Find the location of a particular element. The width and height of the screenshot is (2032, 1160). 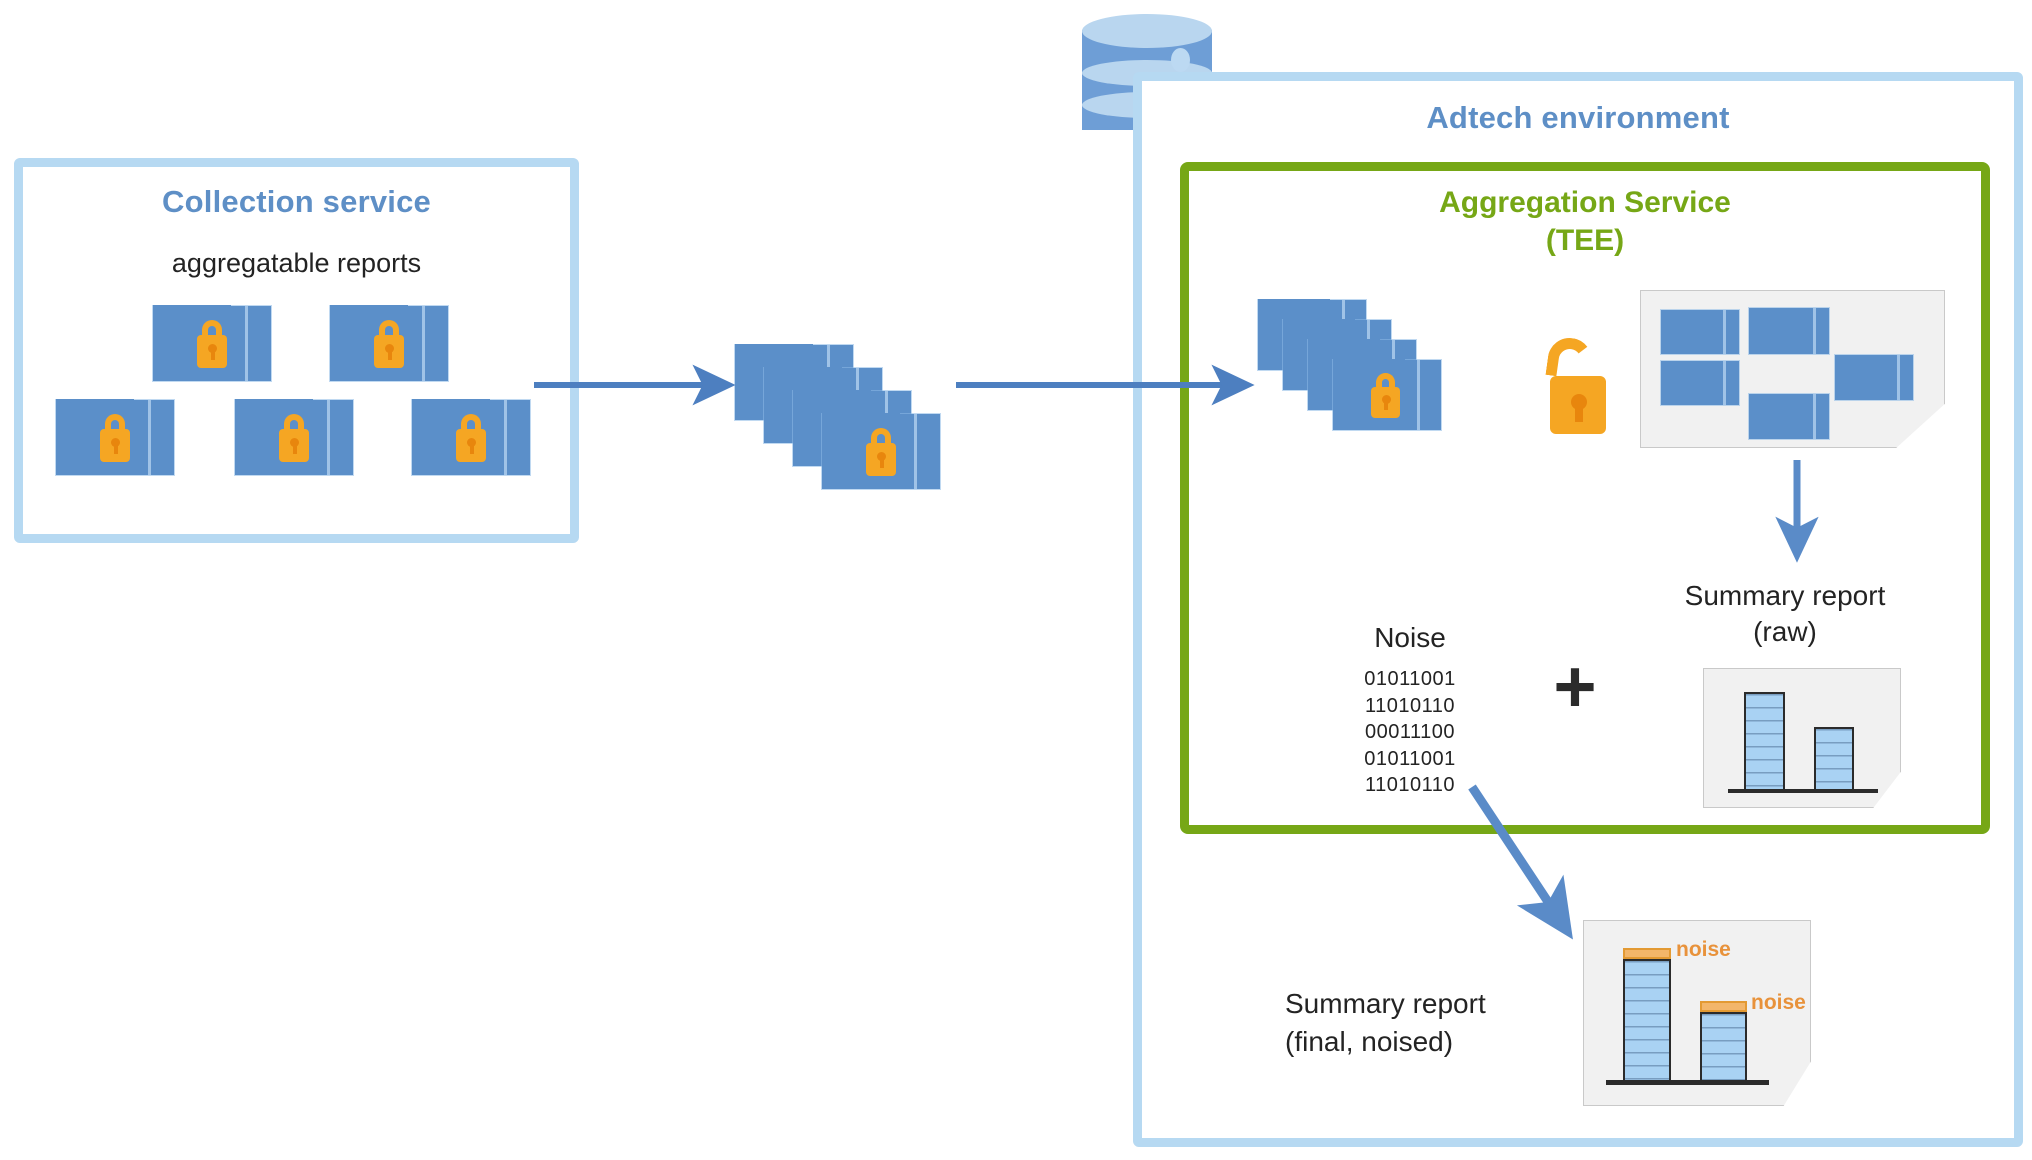

summary-raw-line2: (raw) is located at coordinates (1785, 632).